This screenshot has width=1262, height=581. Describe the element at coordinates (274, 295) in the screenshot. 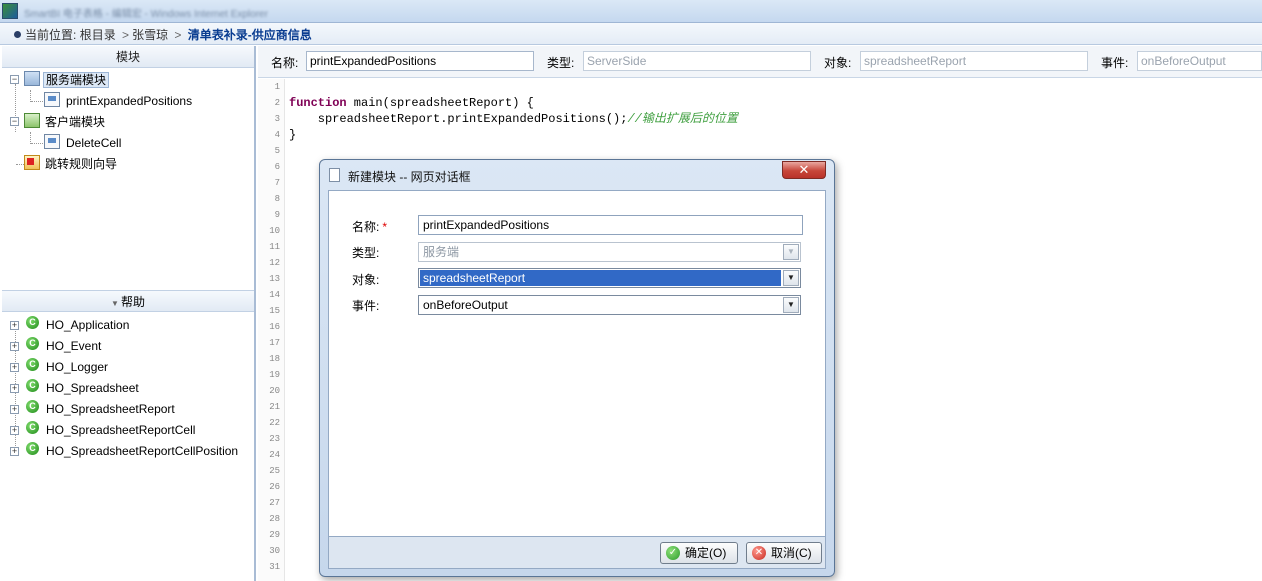

I see `line-number: 14` at that location.